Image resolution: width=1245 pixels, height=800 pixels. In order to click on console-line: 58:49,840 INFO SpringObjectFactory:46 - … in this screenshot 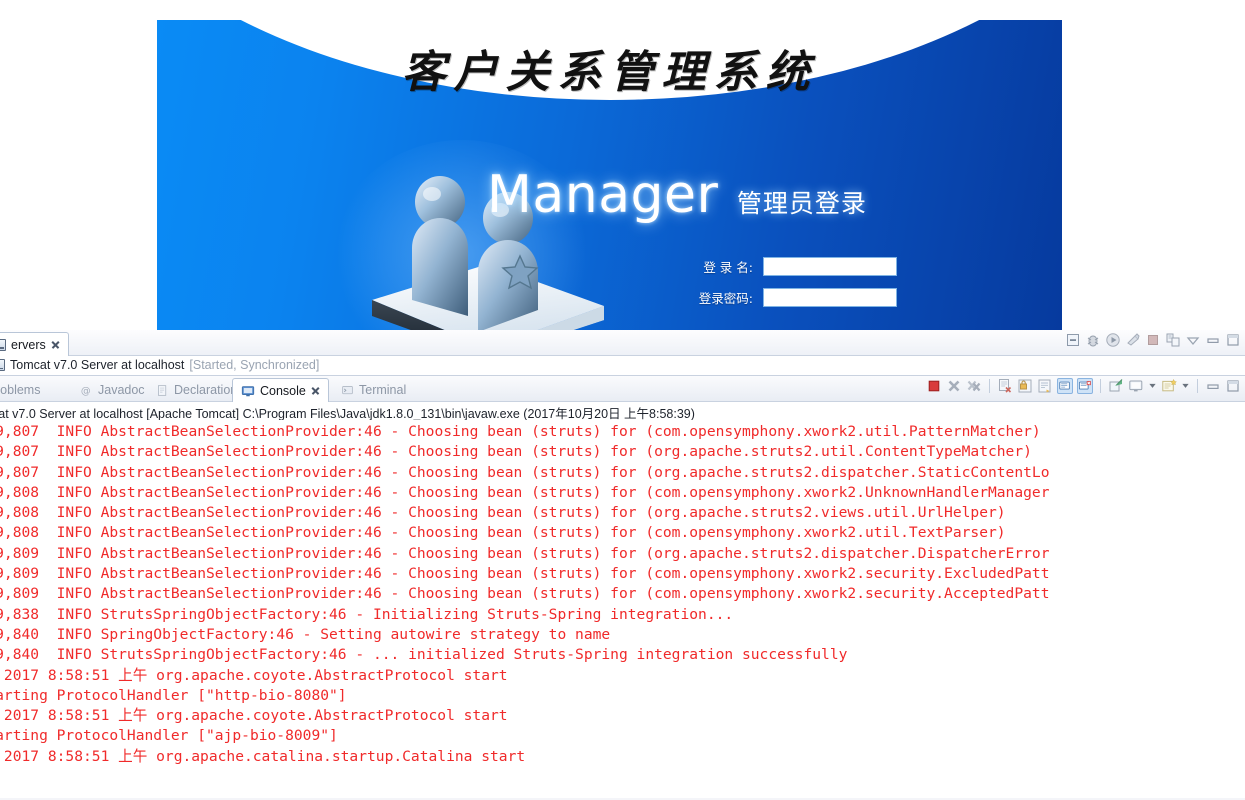, I will do `click(305, 634)`.